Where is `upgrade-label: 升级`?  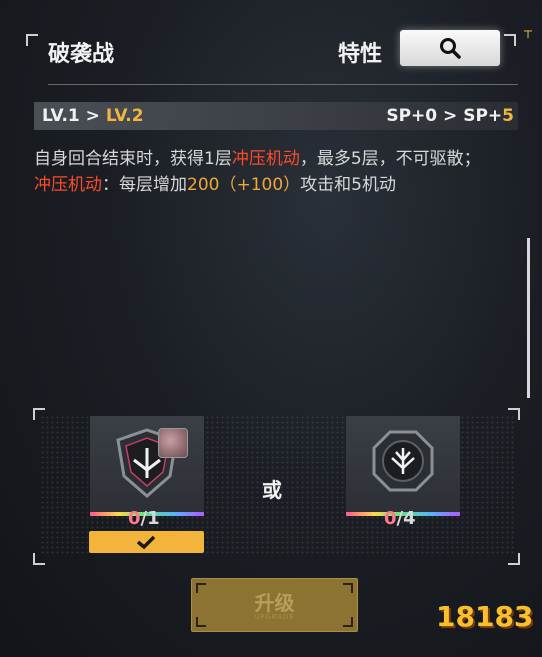
upgrade-label: 升级 is located at coordinates (274, 603).